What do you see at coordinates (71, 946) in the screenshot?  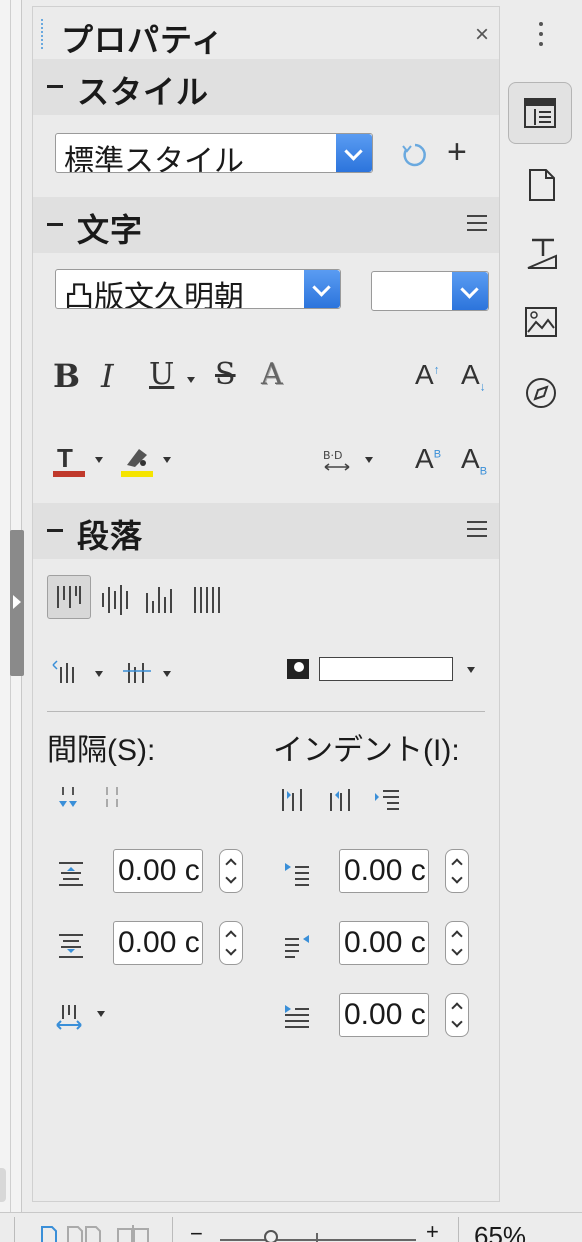 I see `below-spacing-icon` at bounding box center [71, 946].